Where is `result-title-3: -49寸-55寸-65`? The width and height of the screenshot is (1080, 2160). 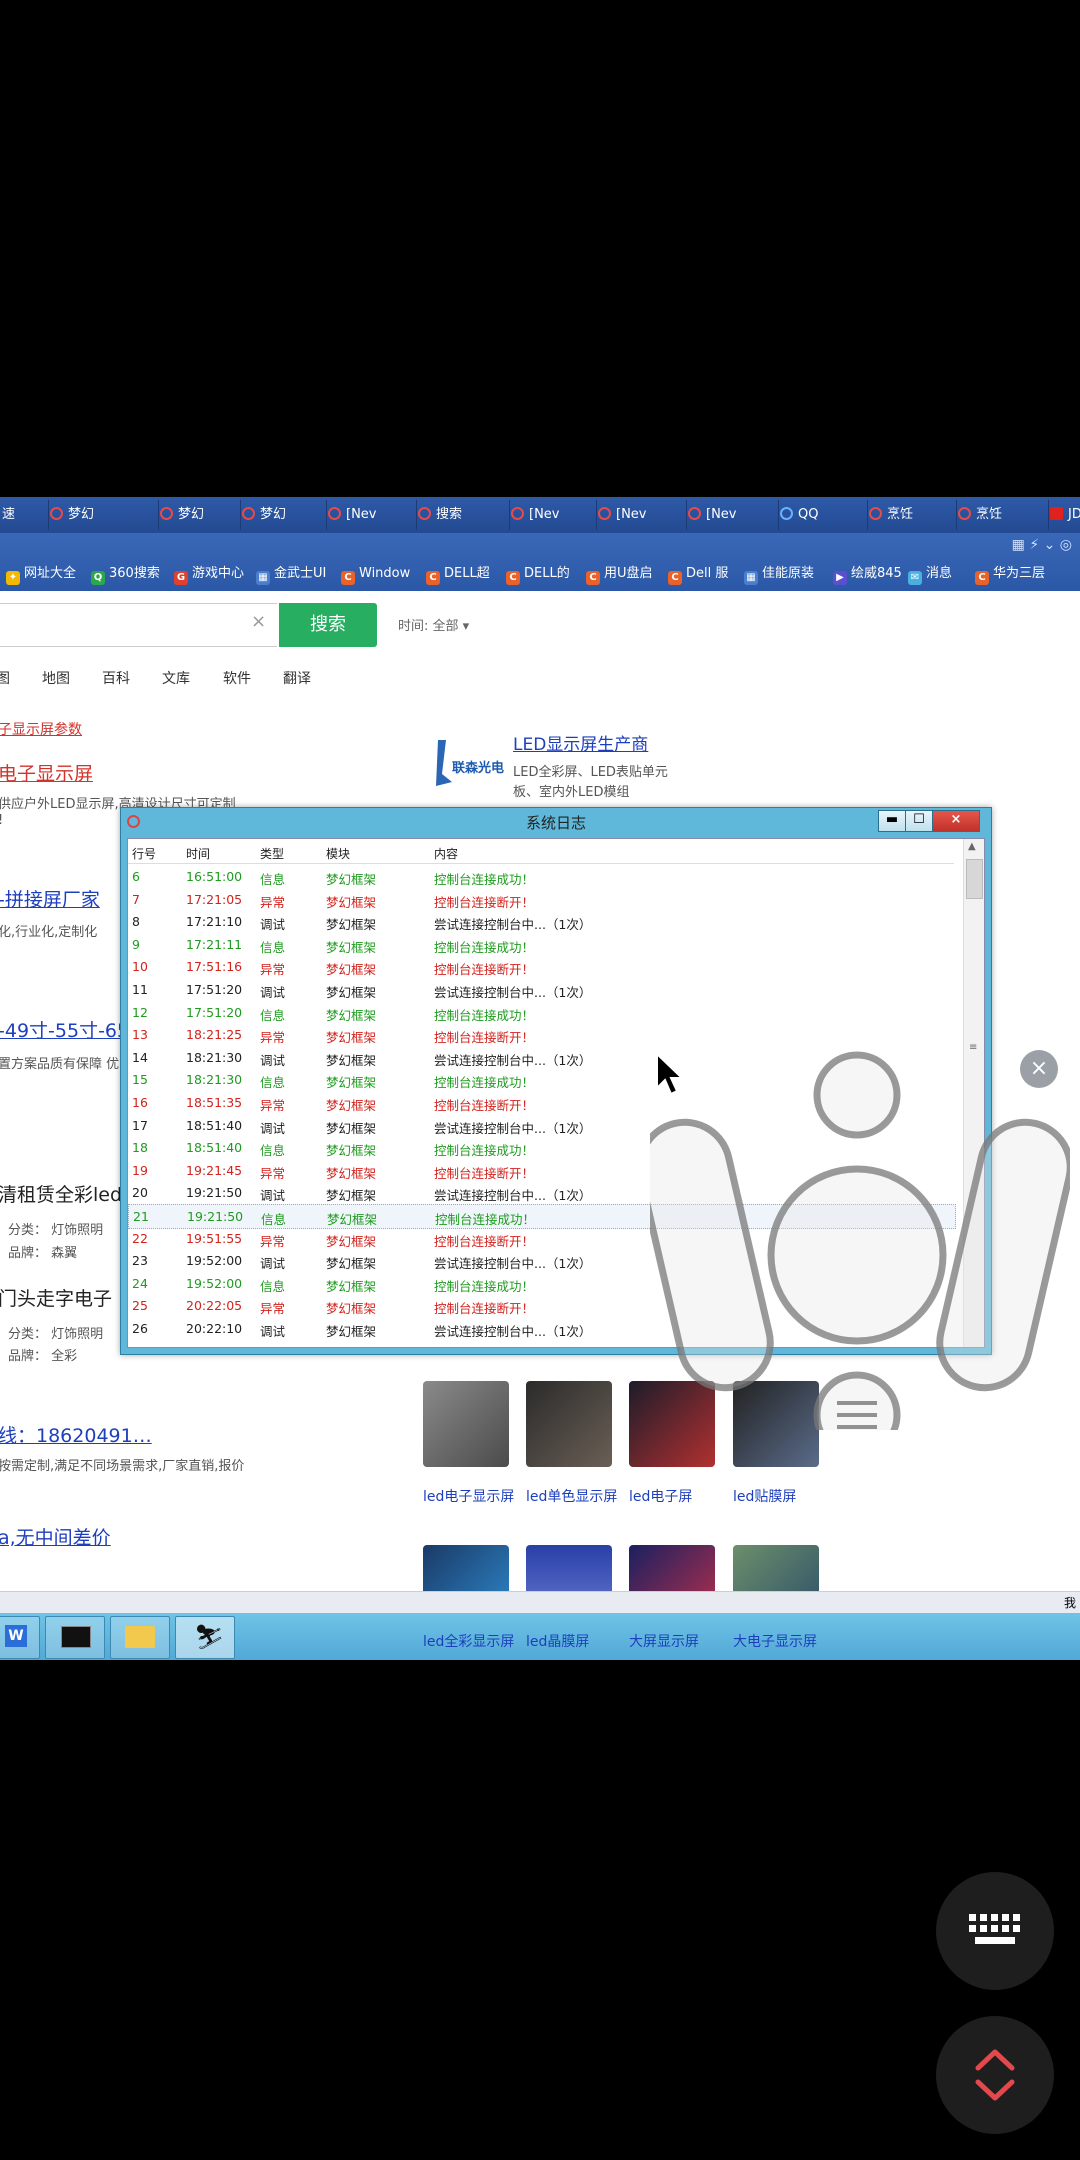 result-title-3: -49寸-55寸-65 is located at coordinates (64, 1029).